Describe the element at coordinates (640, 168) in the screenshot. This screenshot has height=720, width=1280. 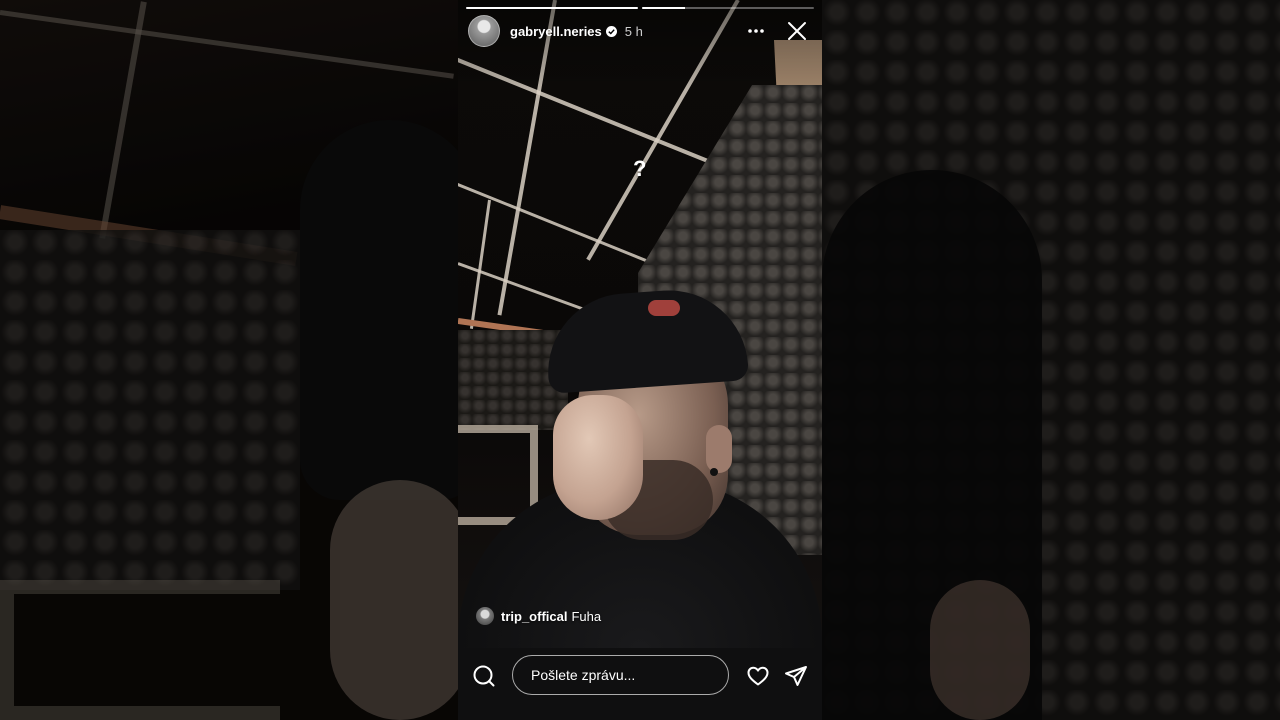
I see `story-text-sticker: ?` at that location.